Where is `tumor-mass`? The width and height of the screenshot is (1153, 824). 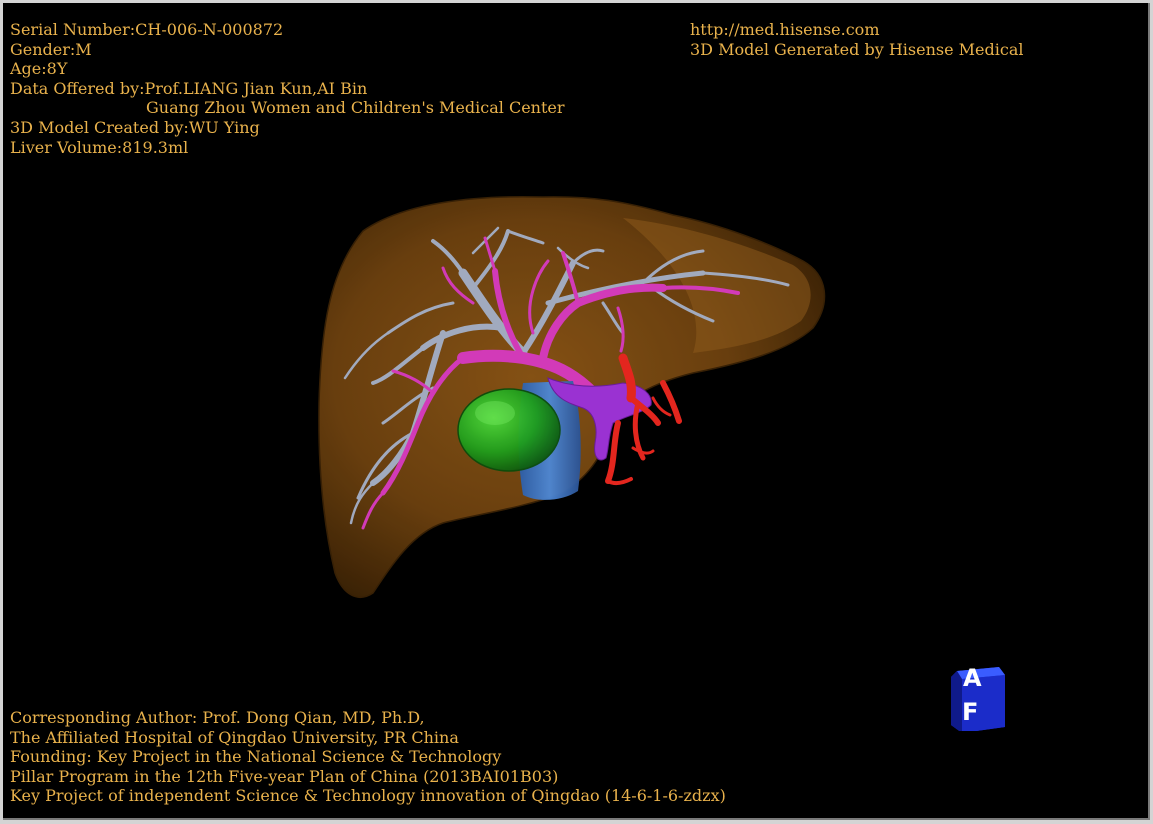
tumor-mass is located at coordinates (509, 430).